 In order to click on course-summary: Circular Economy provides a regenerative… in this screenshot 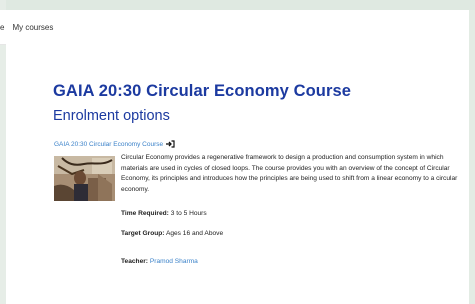, I will do `click(289, 173)`.